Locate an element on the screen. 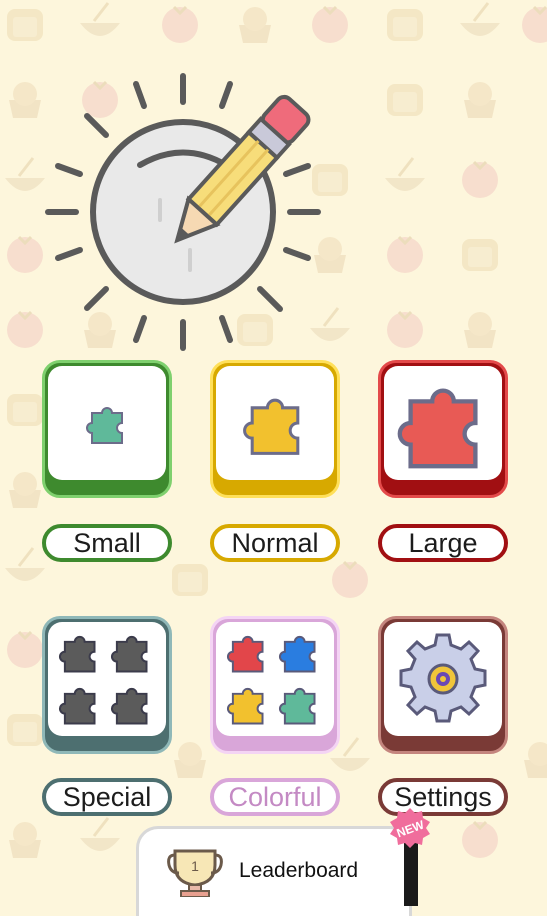  gear-icon is located at coordinates (443, 678).